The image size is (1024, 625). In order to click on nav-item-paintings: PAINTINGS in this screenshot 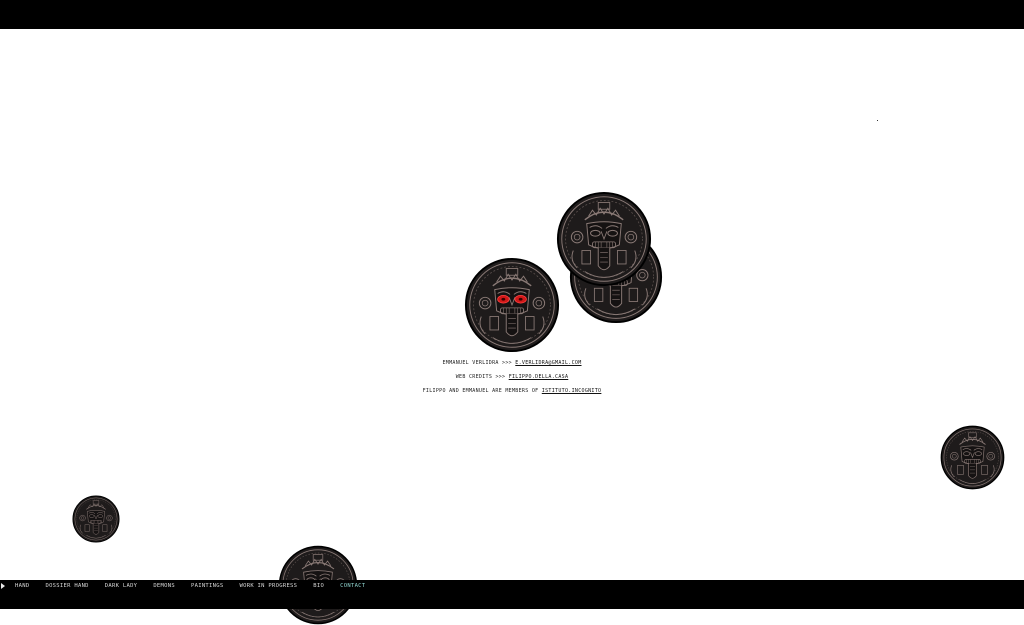, I will do `click(207, 586)`.